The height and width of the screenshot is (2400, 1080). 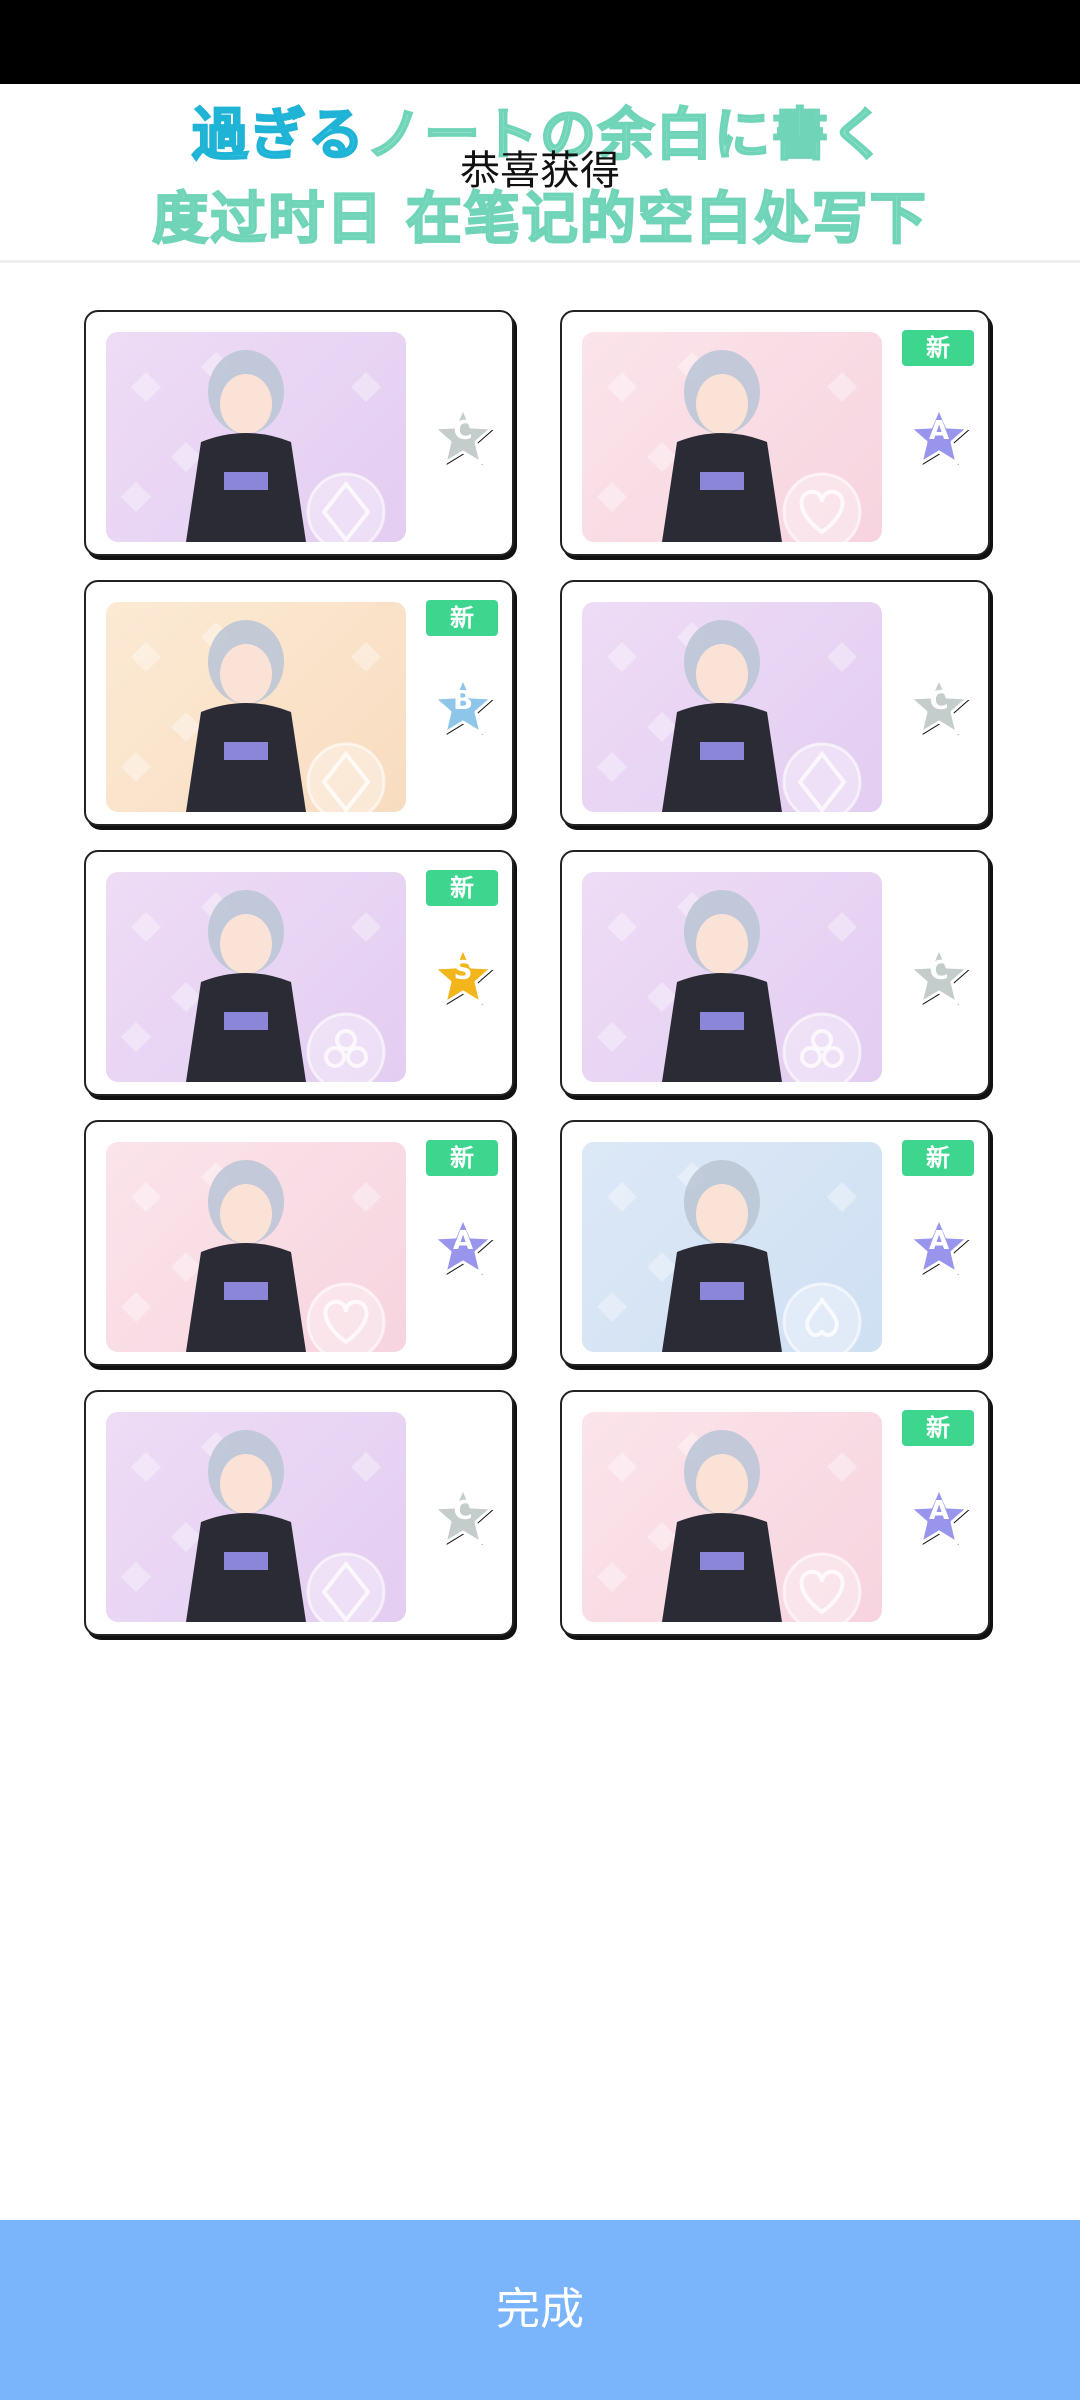 I want to click on rank-letter: S, so click(x=463, y=971).